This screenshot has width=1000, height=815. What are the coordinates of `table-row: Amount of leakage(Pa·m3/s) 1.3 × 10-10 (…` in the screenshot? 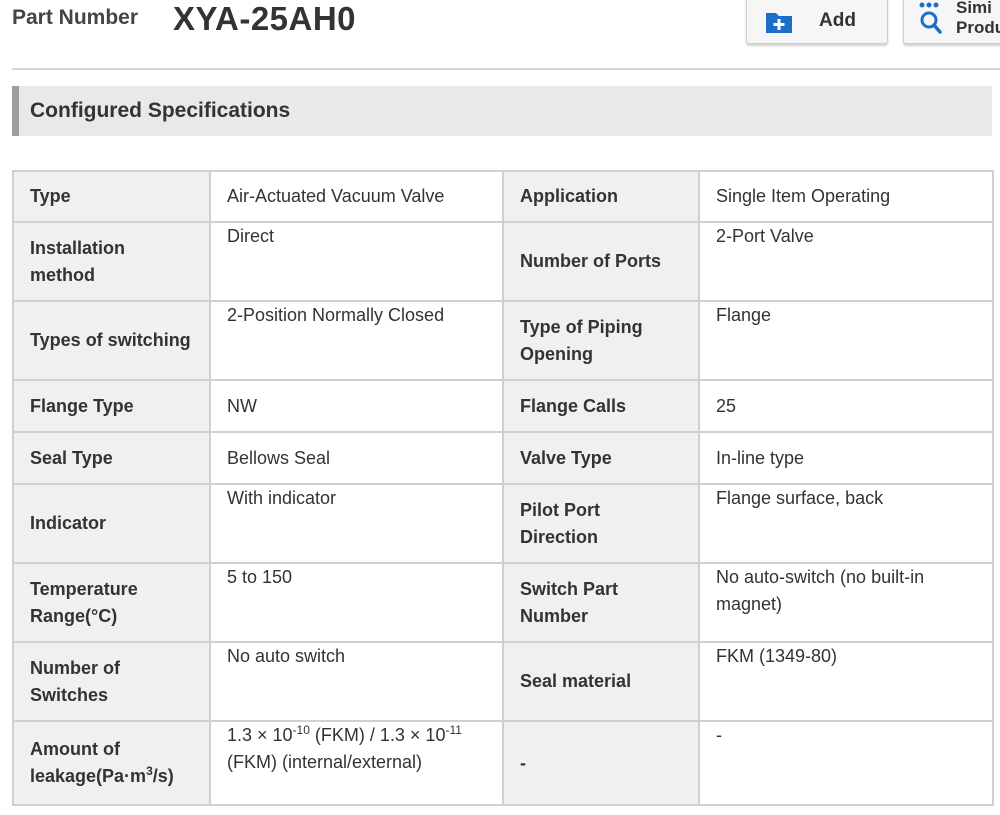 It's located at (503, 763).